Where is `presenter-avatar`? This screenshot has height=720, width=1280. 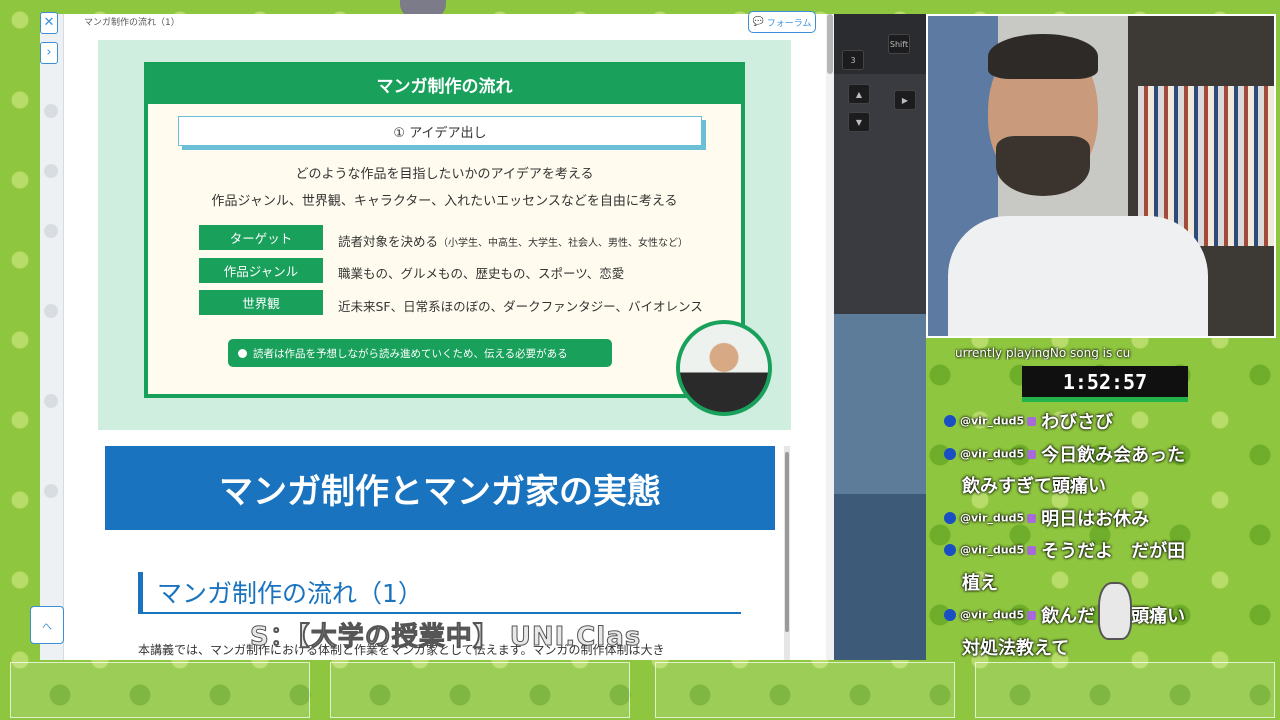
presenter-avatar is located at coordinates (724, 368).